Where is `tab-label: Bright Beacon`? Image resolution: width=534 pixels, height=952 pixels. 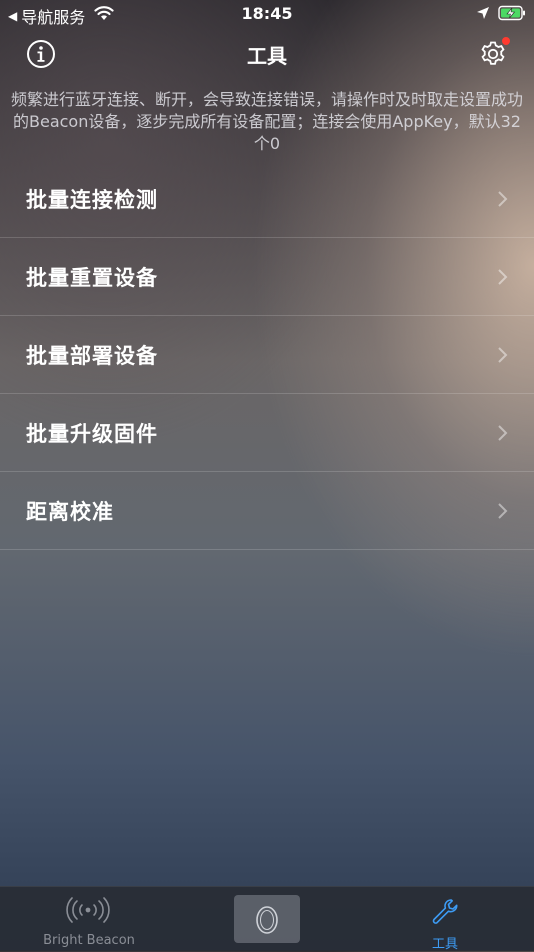
tab-label: Bright Beacon is located at coordinates (89, 940).